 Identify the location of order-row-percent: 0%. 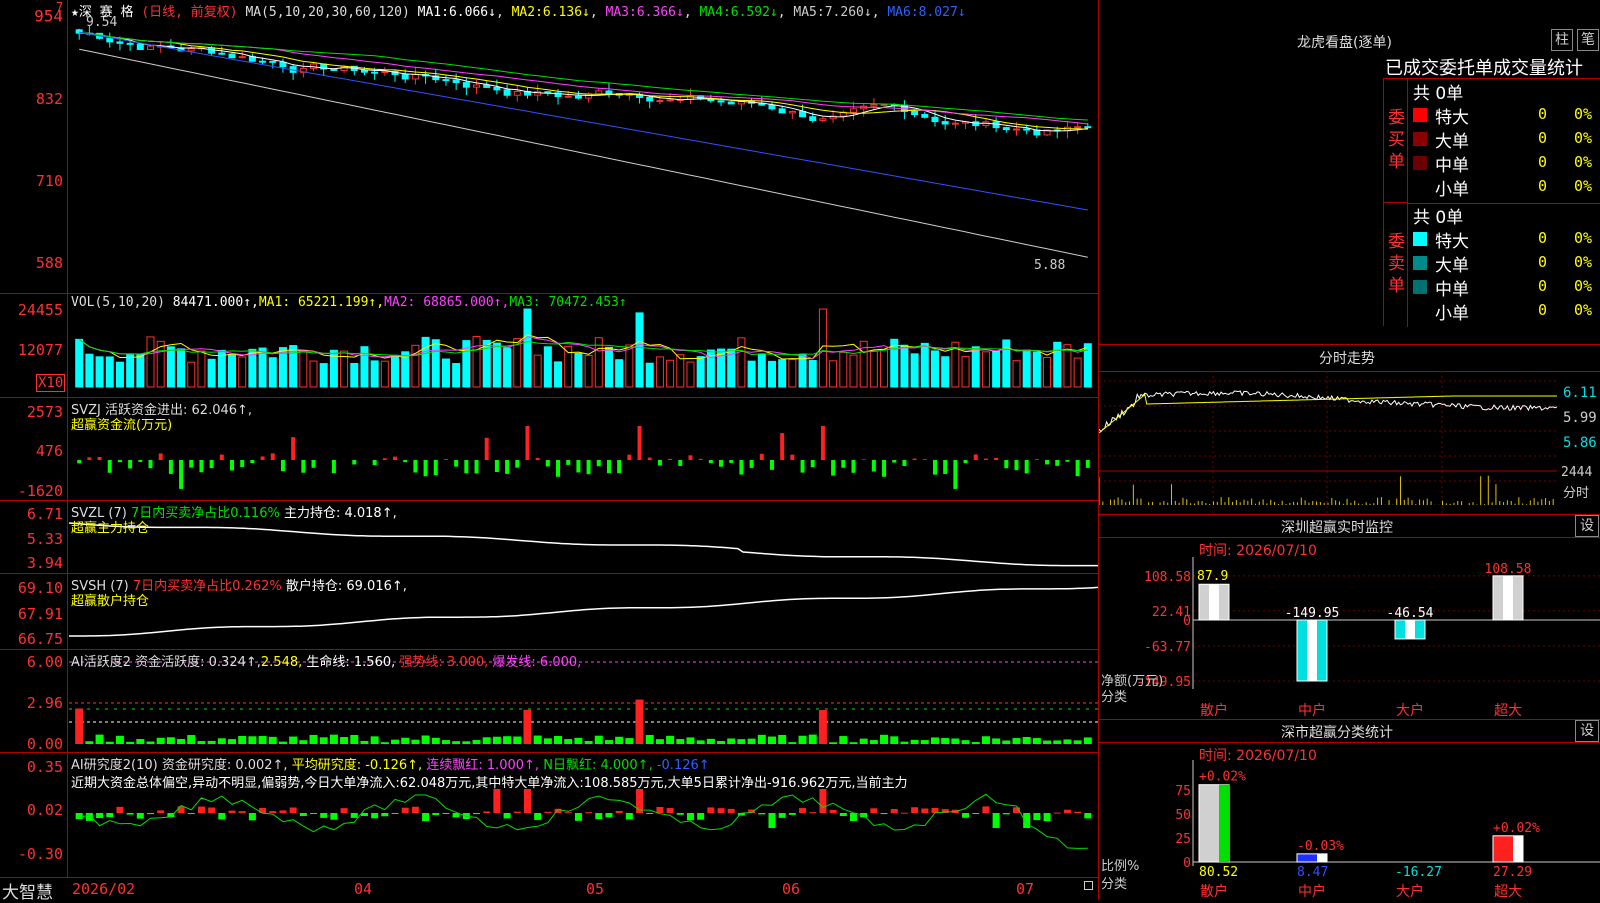
(1583, 186).